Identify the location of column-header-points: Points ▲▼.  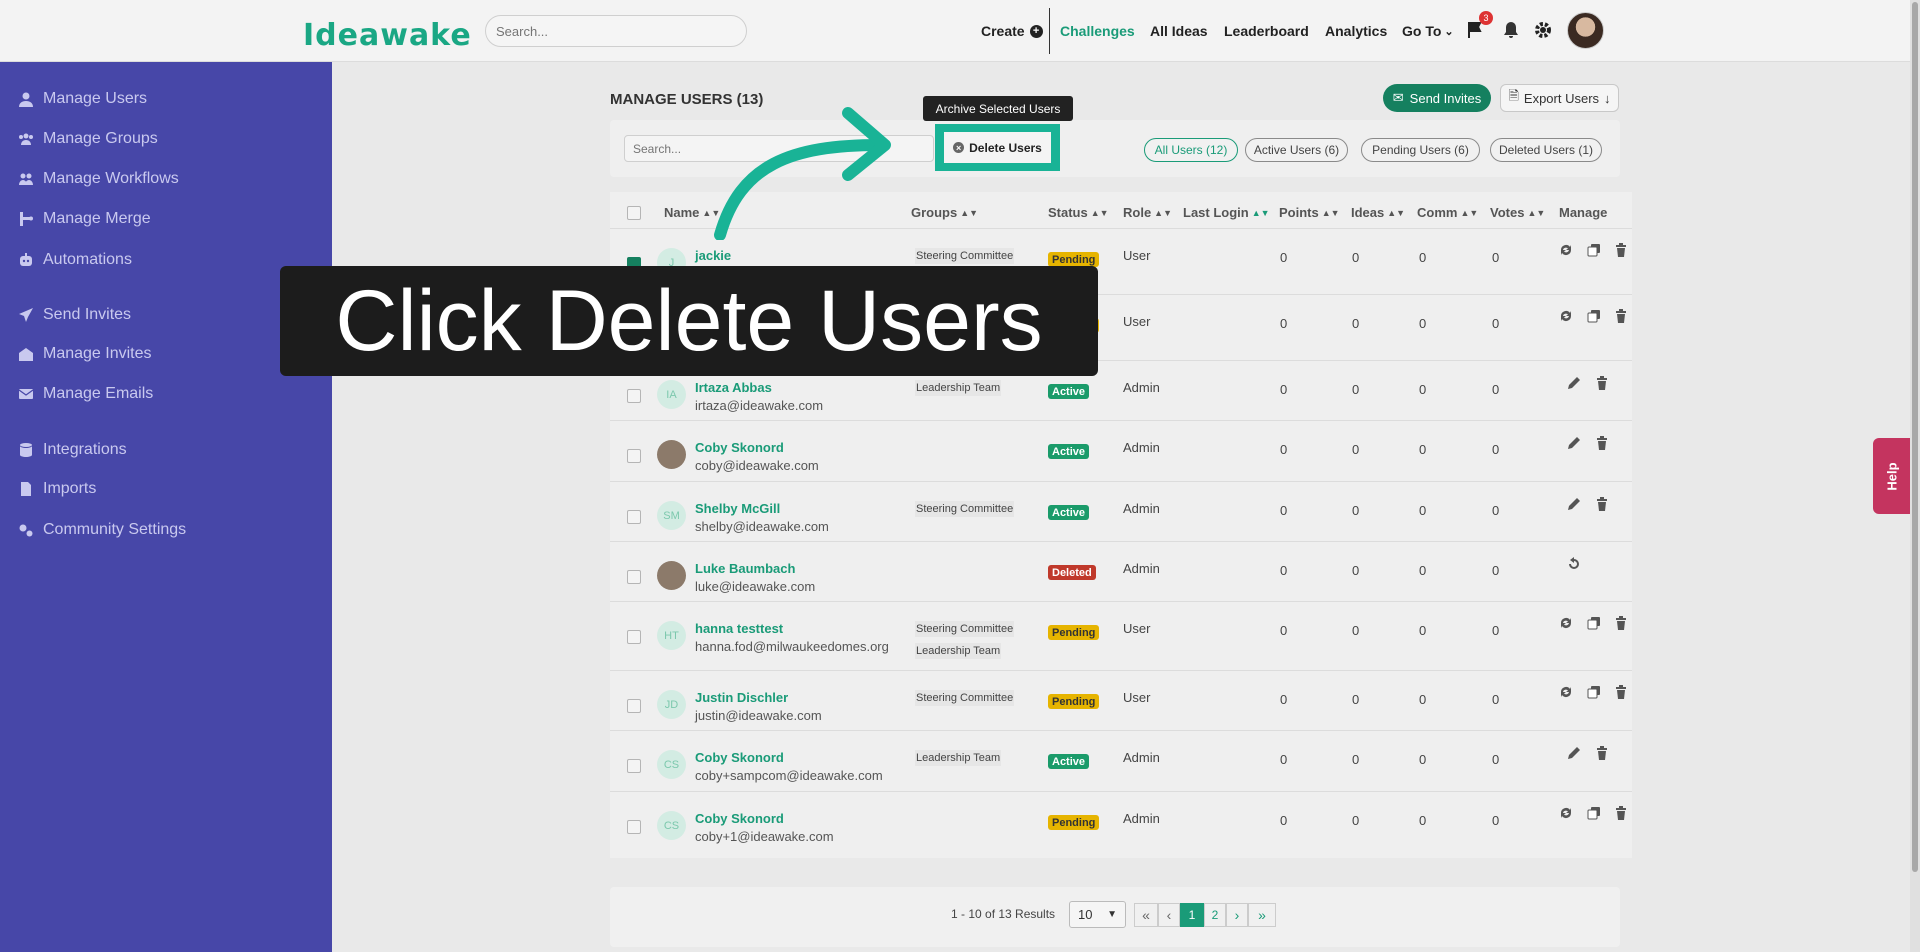
(1309, 212).